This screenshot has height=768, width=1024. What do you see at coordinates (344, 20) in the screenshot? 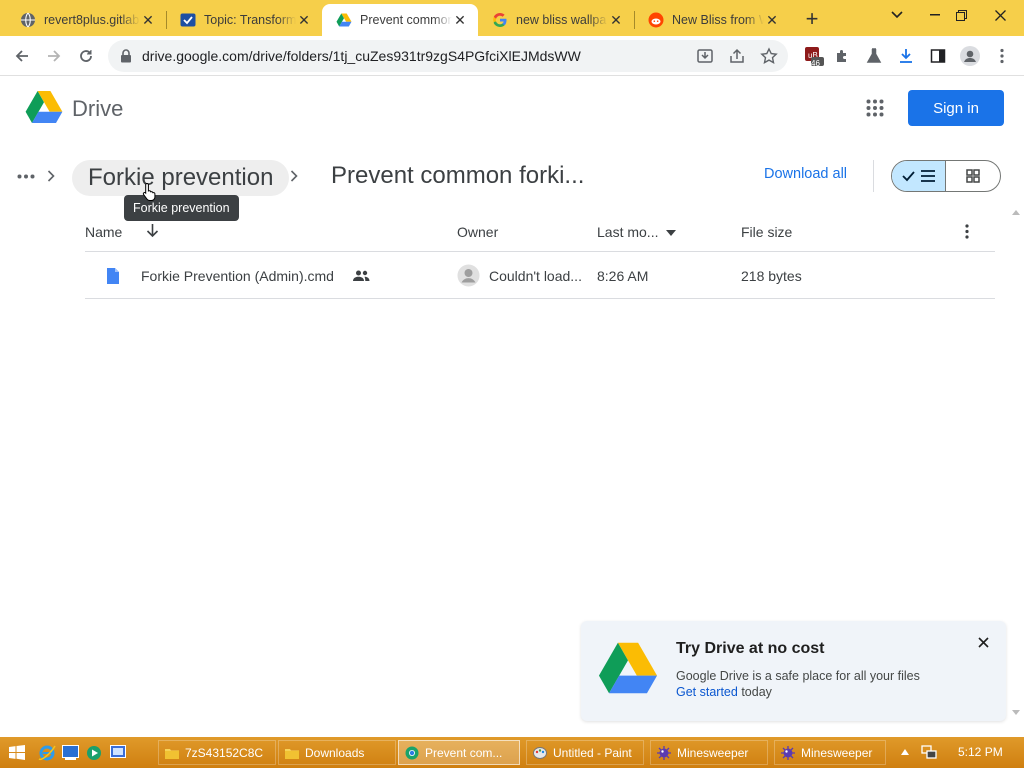
I see `drive-icon` at bounding box center [344, 20].